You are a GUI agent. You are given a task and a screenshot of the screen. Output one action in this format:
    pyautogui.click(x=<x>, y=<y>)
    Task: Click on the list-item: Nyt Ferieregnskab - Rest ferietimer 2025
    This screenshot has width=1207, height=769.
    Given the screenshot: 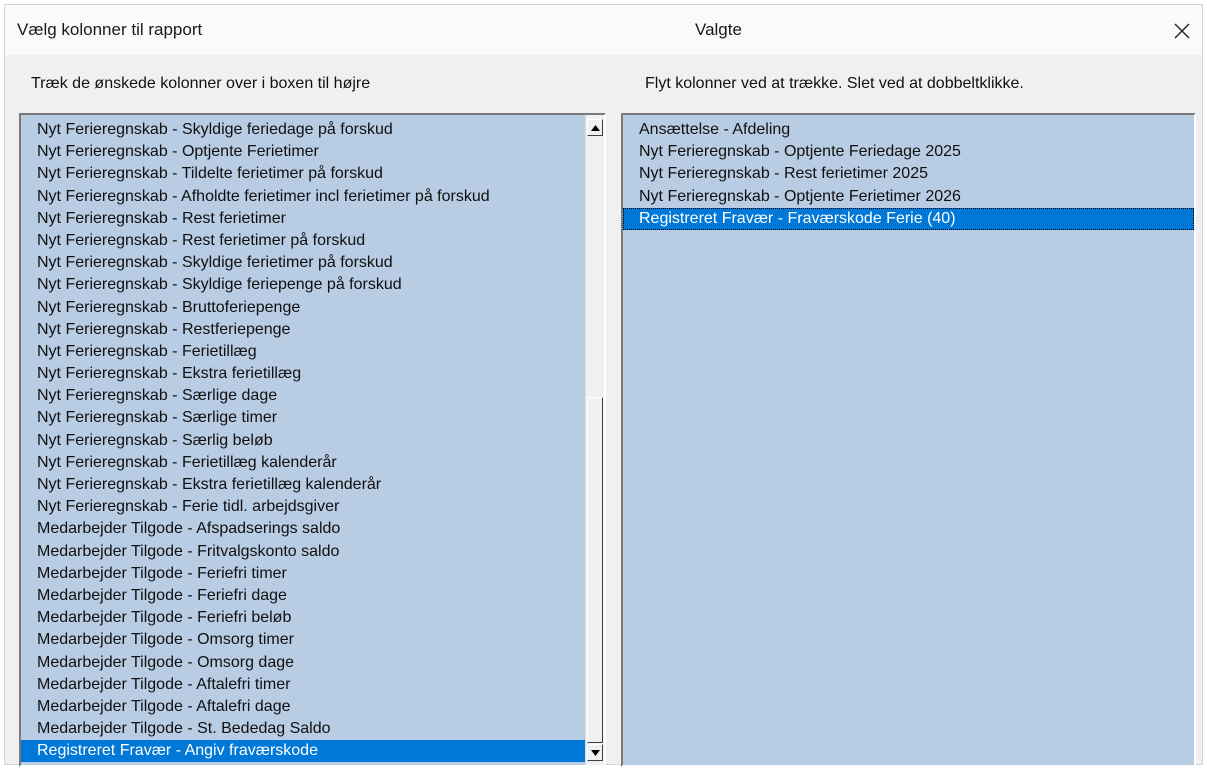 What is the action you would take?
    pyautogui.click(x=908, y=174)
    